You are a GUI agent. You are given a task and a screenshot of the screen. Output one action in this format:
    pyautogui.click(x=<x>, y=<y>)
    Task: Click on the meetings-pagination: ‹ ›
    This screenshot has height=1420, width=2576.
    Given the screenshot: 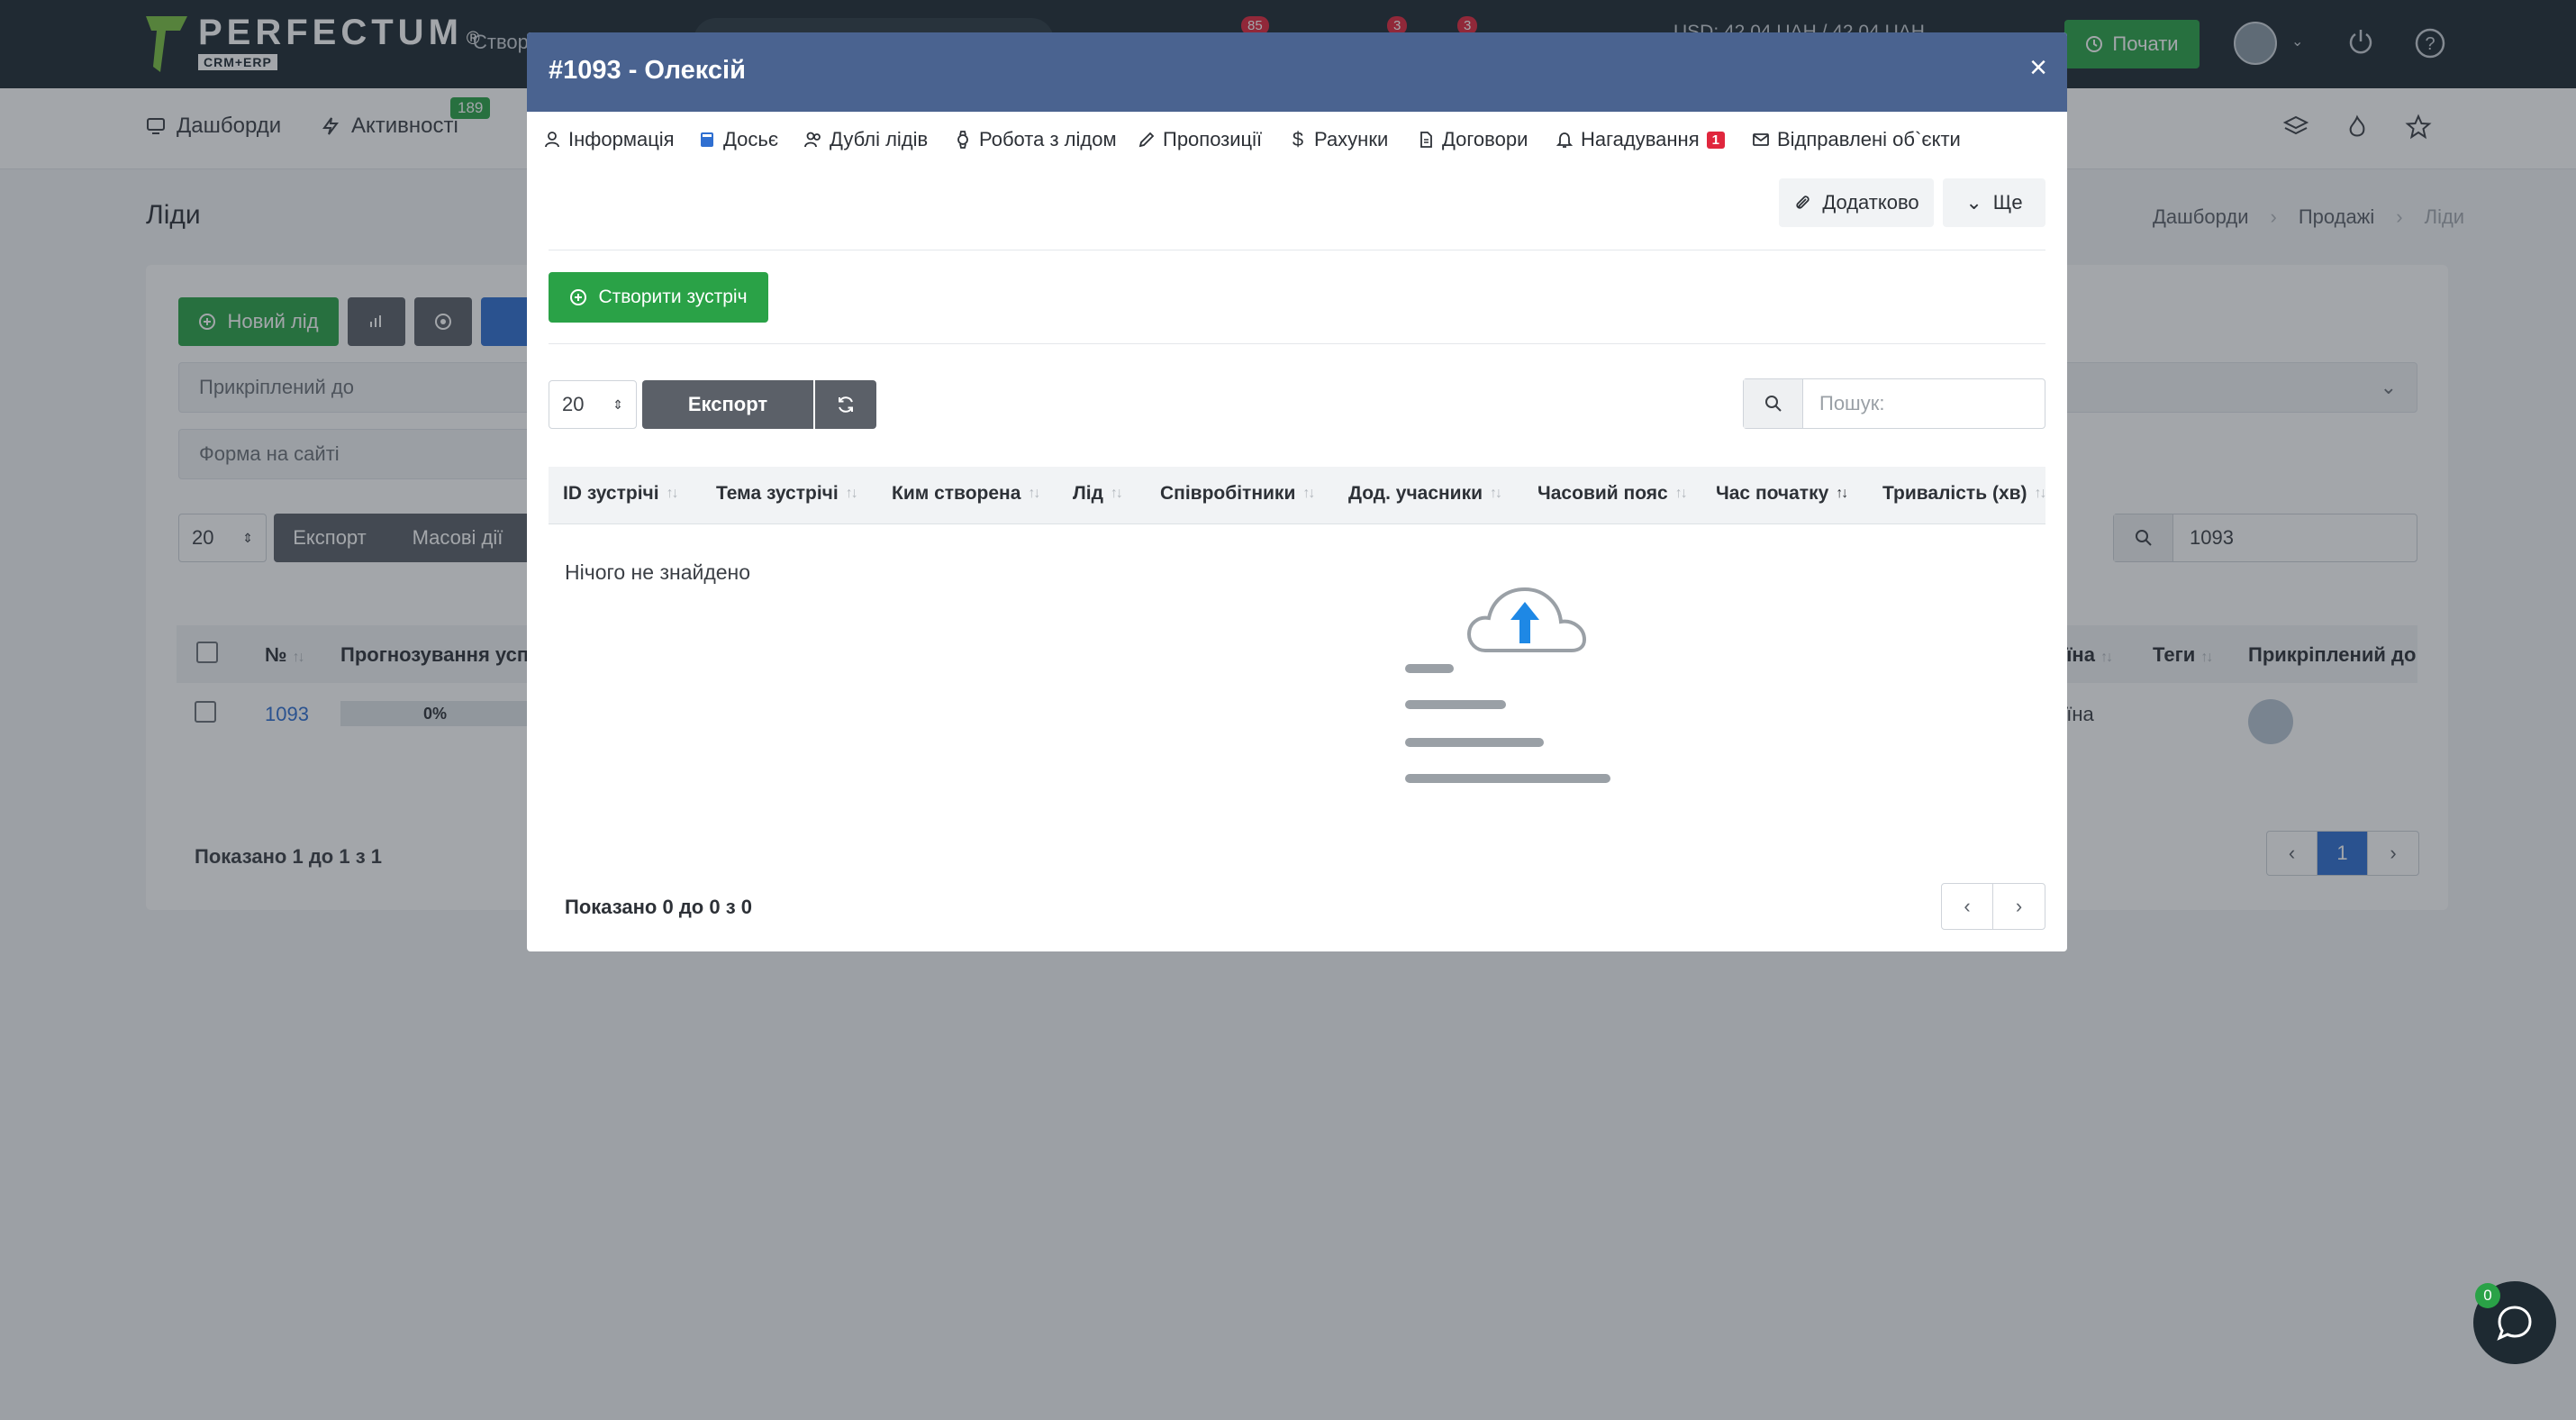 What is the action you would take?
    pyautogui.click(x=1993, y=906)
    